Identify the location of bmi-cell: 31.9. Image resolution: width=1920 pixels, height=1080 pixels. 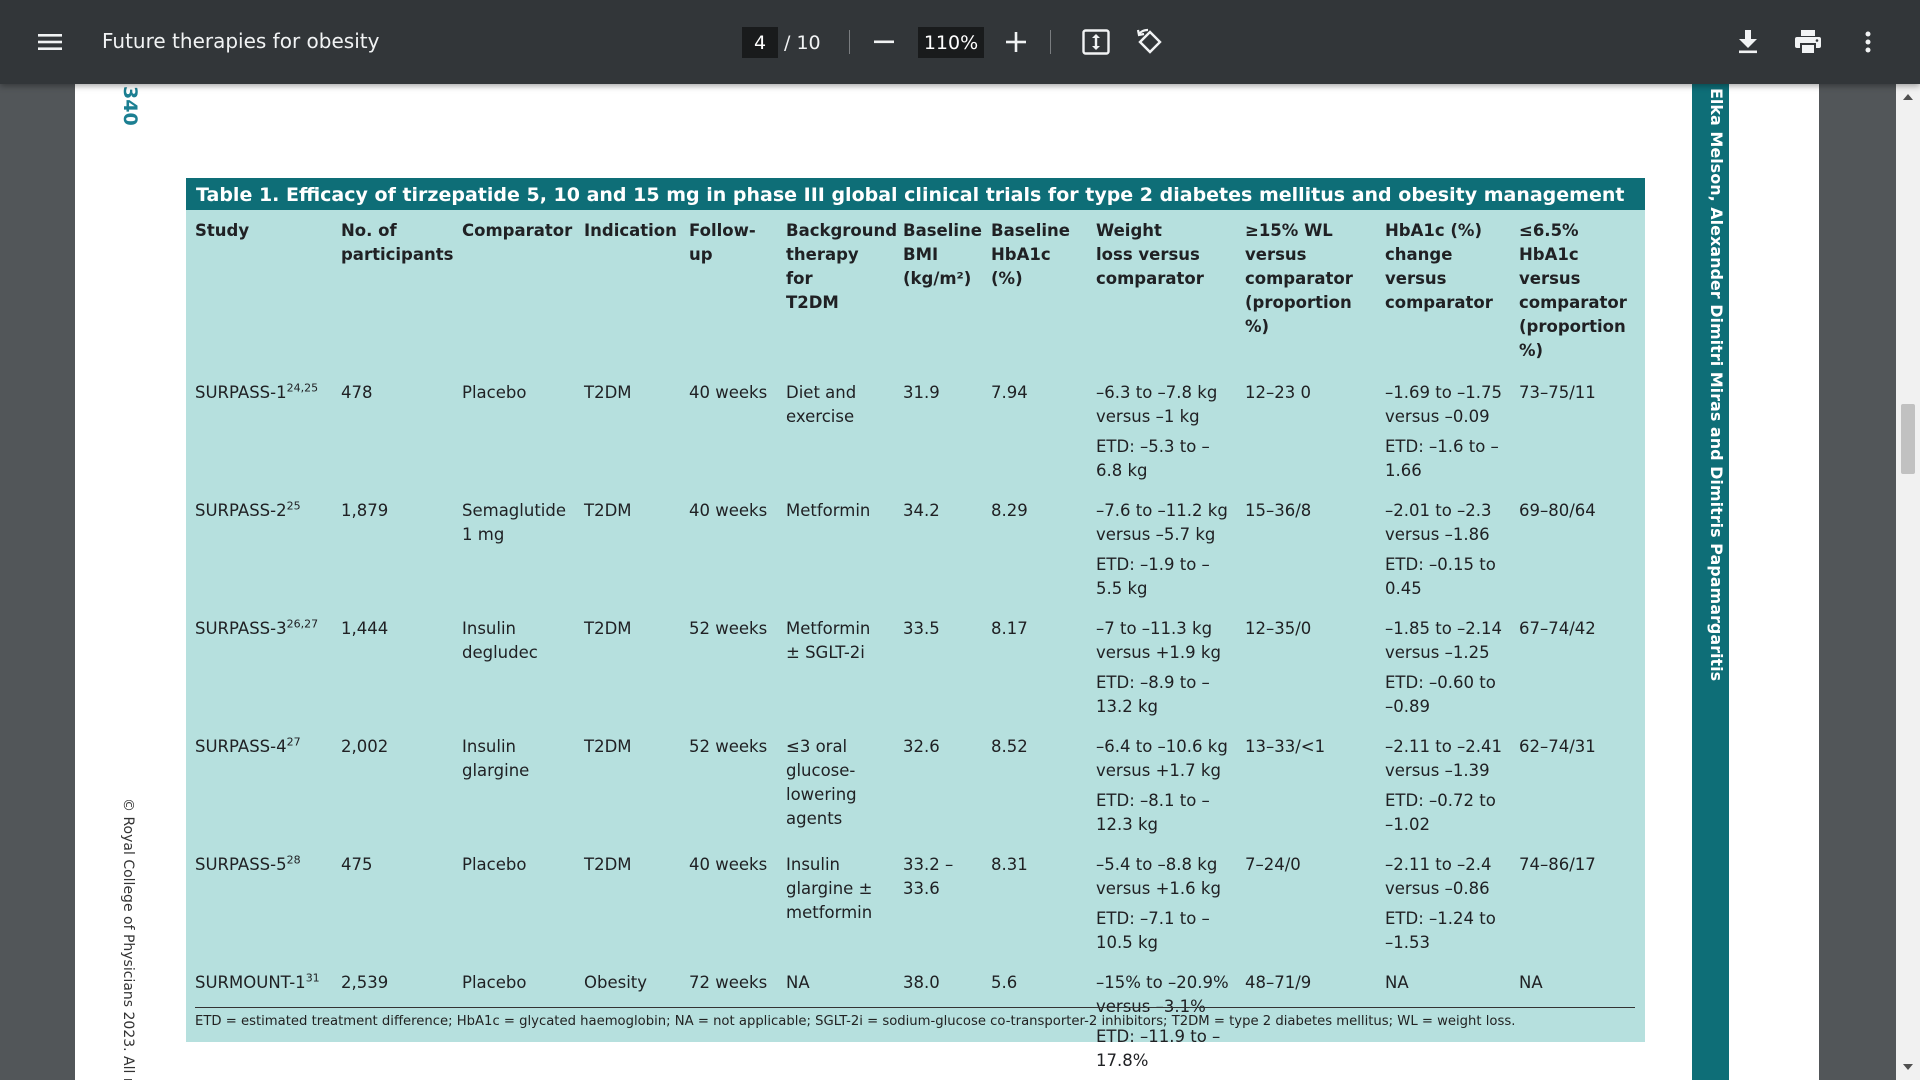
(921, 392).